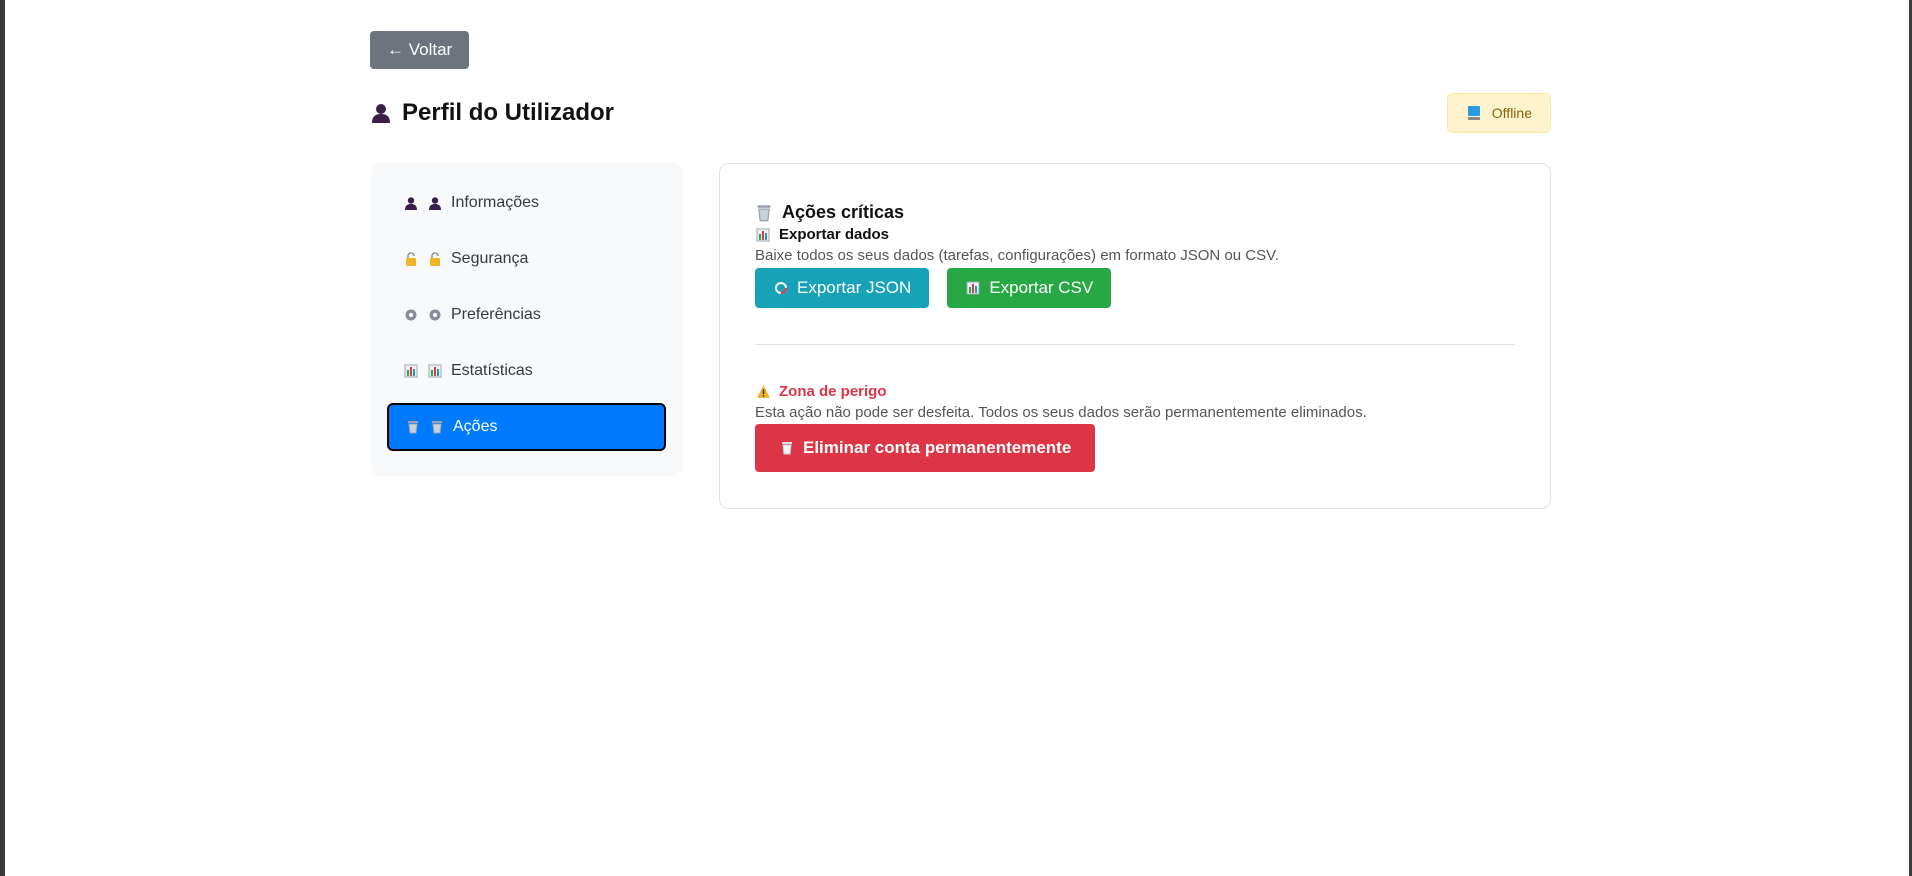 The image size is (1912, 876). What do you see at coordinates (834, 234) in the screenshot?
I see `export-title-text: Exportar dados` at bounding box center [834, 234].